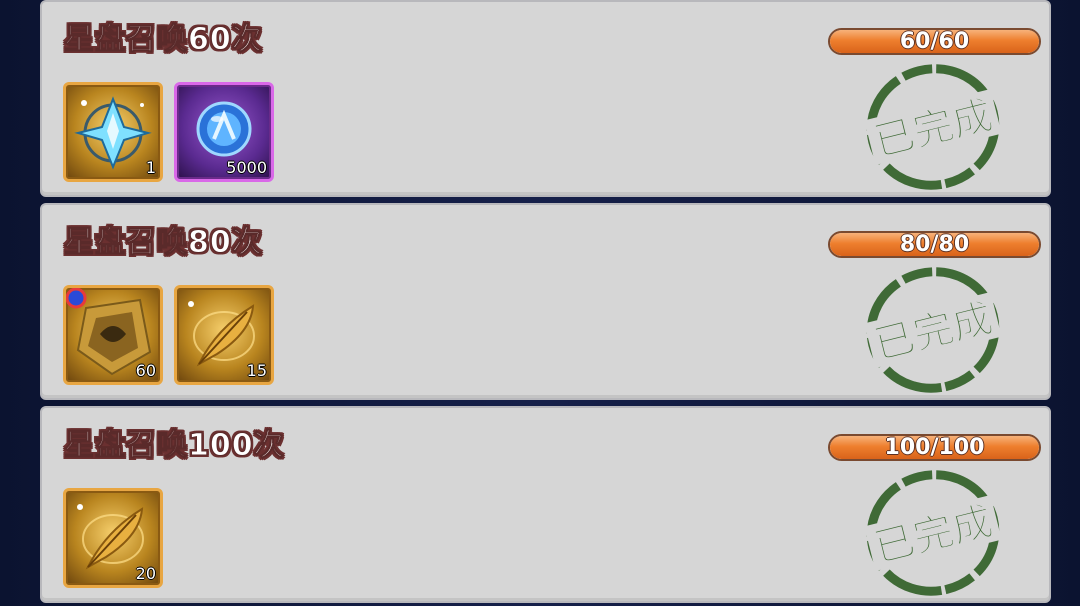  Describe the element at coordinates (174, 446) in the screenshot. I see `task-title: 星盘召唤100次` at that location.